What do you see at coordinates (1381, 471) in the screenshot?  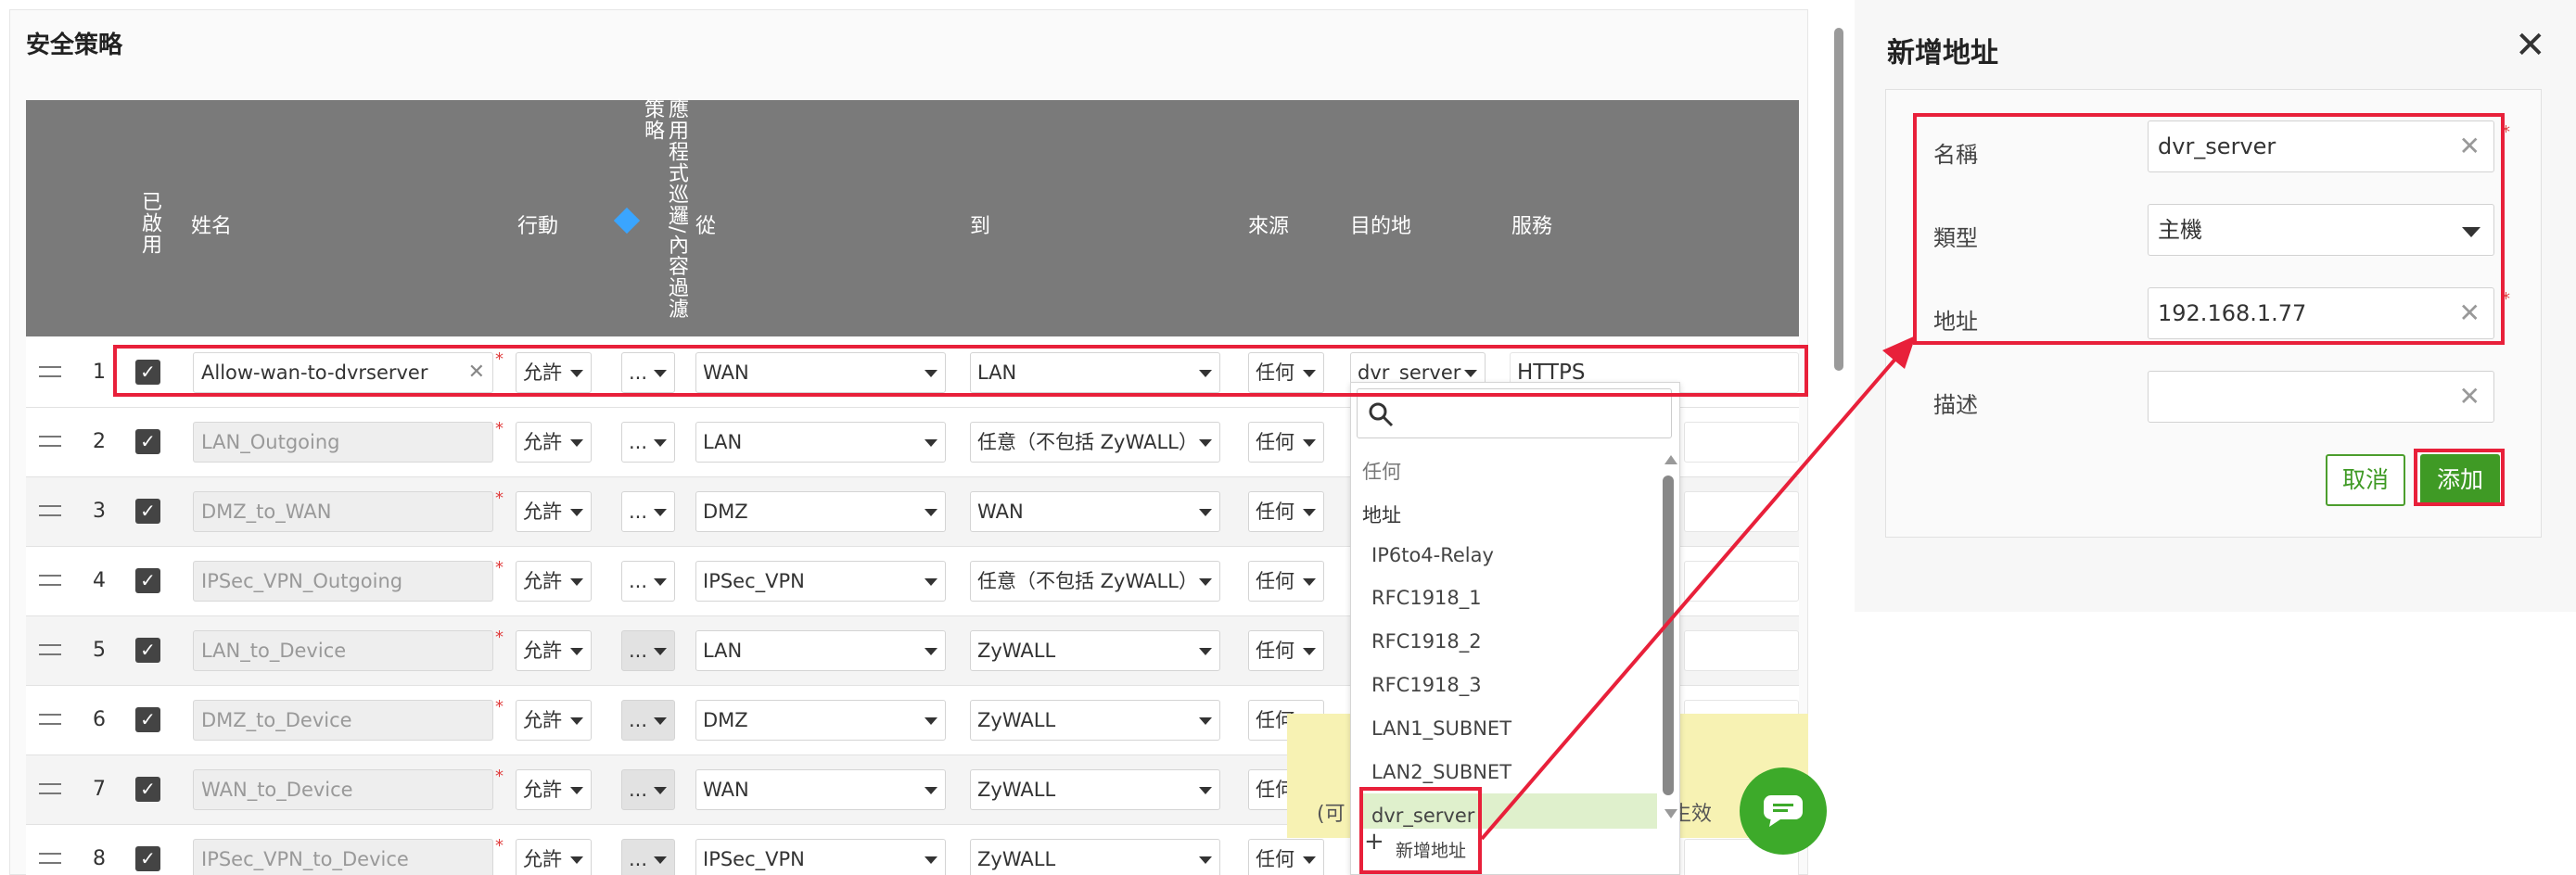 I see `dropdown-option: 任何` at bounding box center [1381, 471].